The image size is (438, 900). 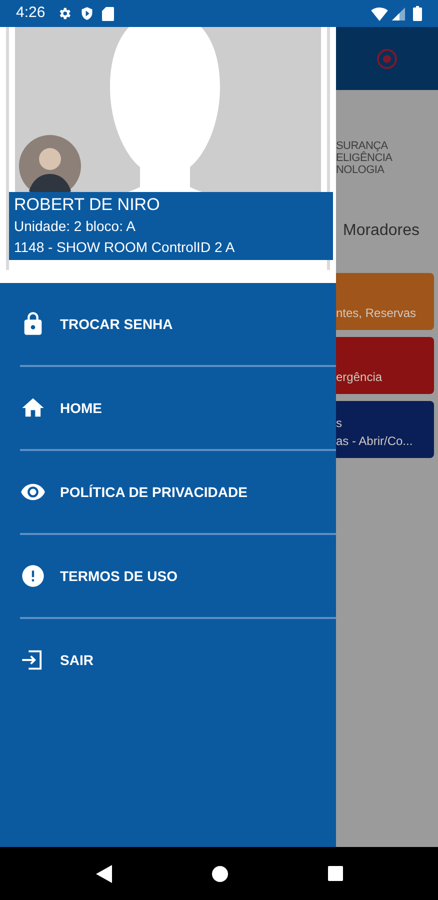 What do you see at coordinates (365, 158) in the screenshot?
I see `brand-text: ELIGÊNCIA` at bounding box center [365, 158].